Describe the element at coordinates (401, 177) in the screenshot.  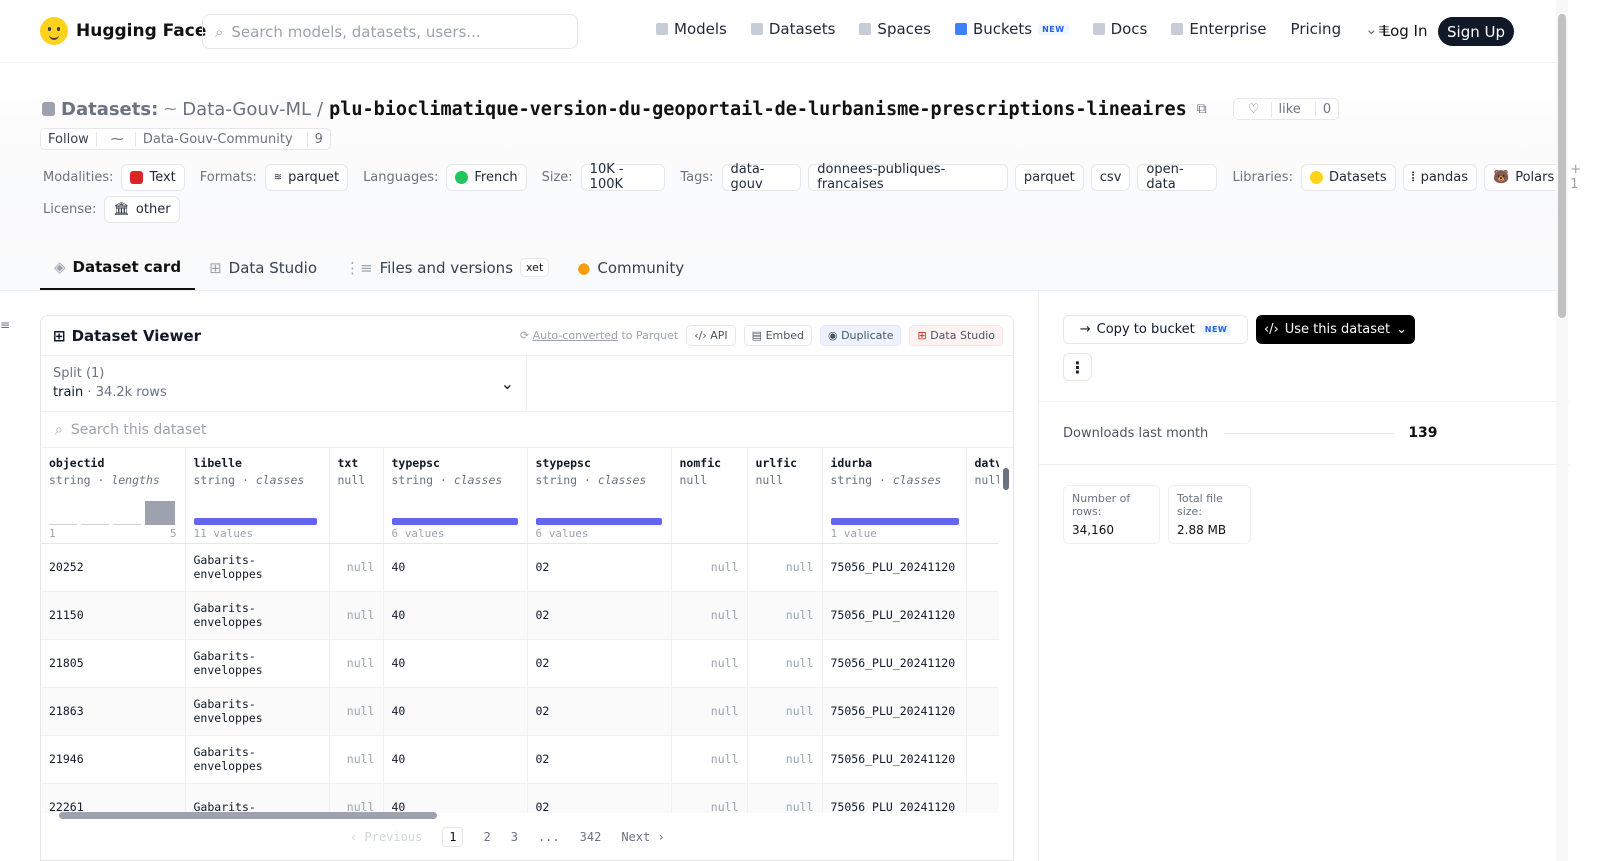
I see `languages-label: Languages:` at that location.